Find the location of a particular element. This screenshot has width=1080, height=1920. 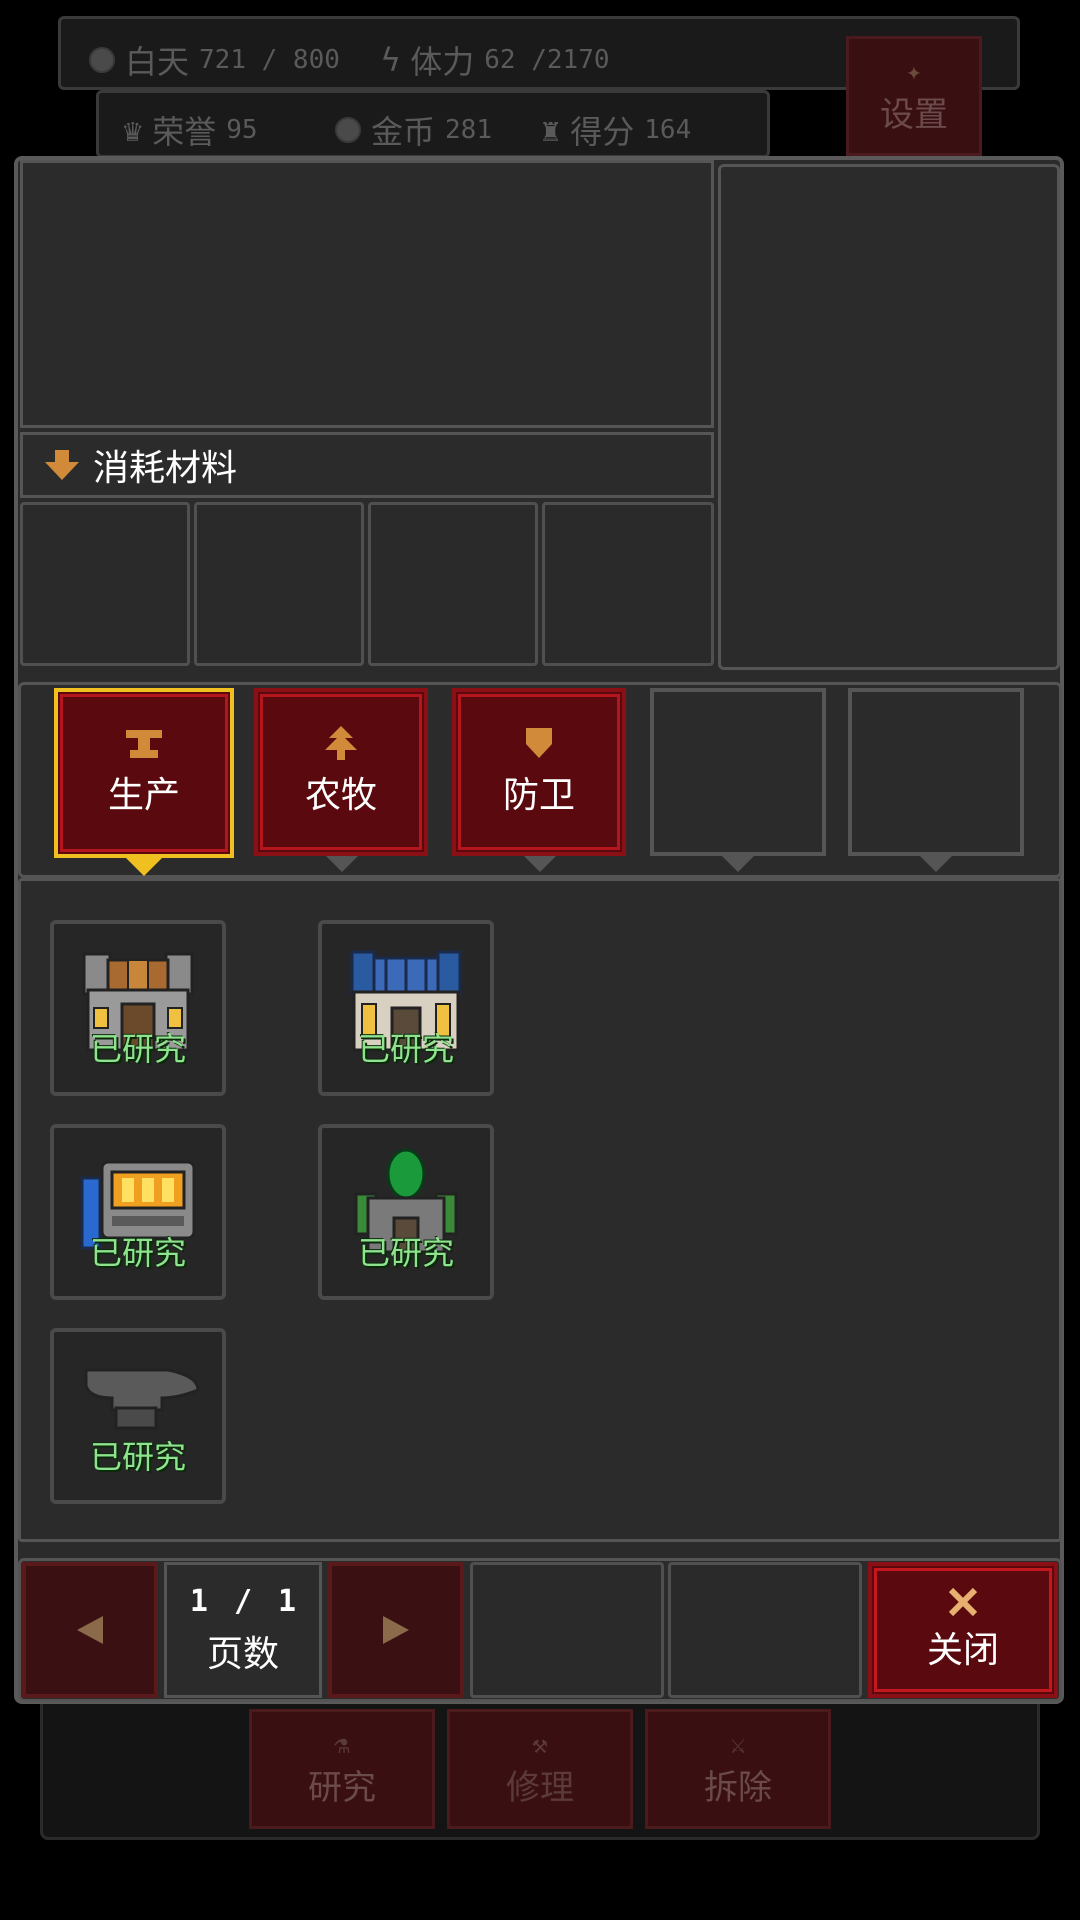

gold-label: 金币 is located at coordinates (403, 132).